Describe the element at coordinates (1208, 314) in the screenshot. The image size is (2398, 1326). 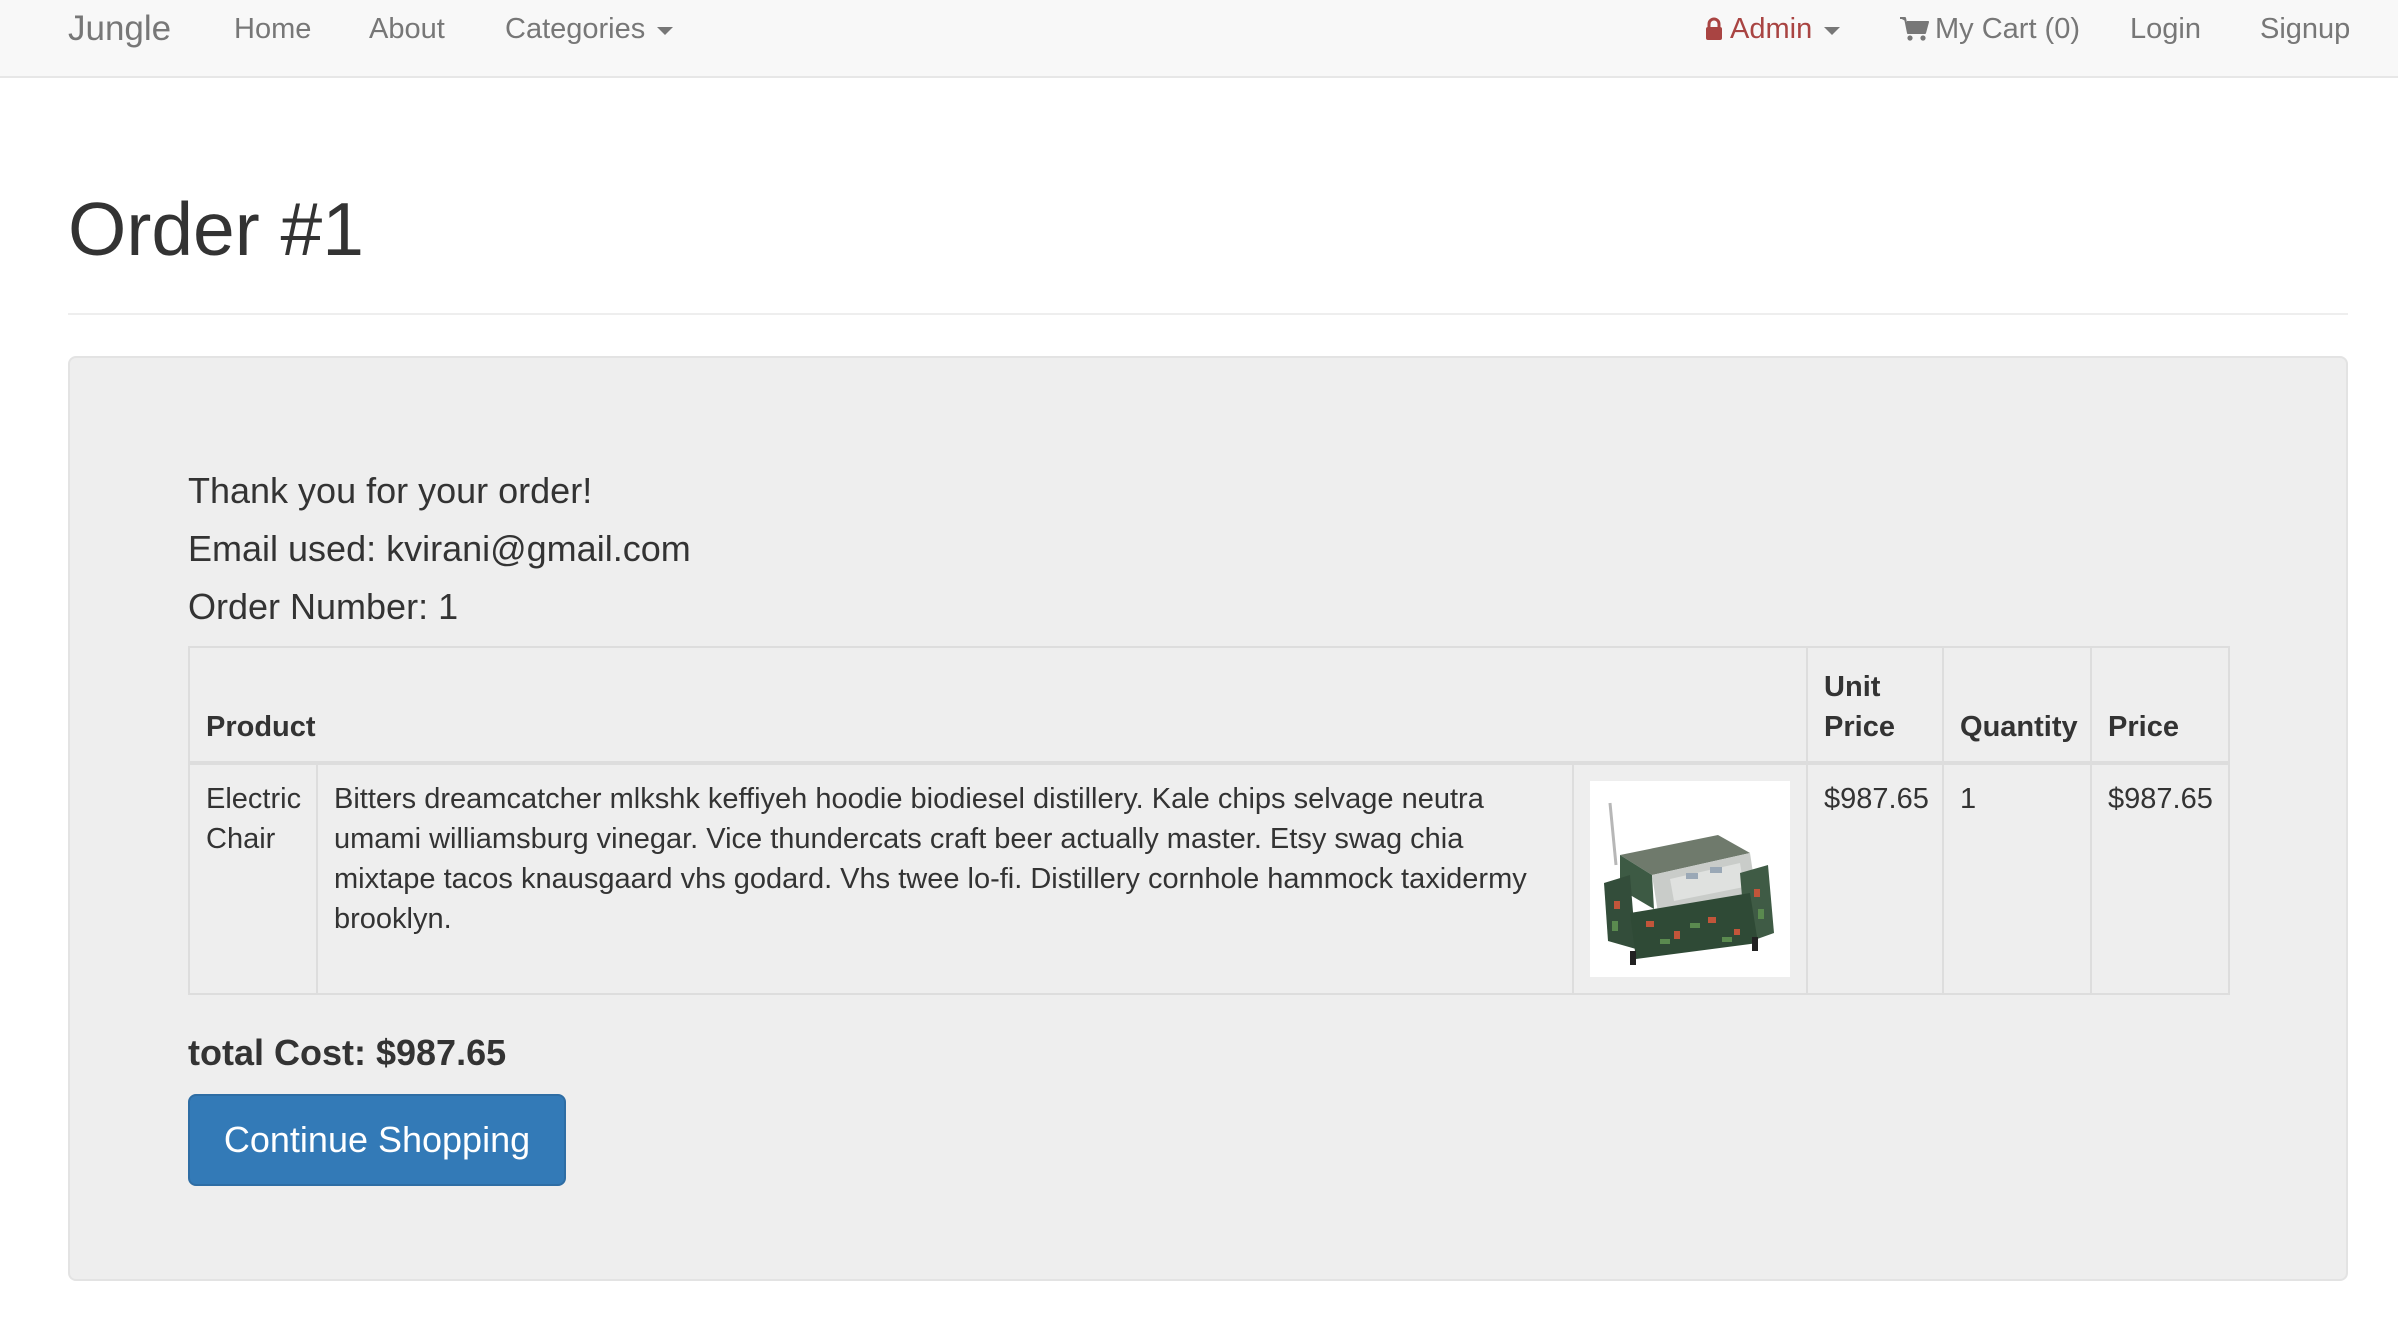
I see `page-divider` at that location.